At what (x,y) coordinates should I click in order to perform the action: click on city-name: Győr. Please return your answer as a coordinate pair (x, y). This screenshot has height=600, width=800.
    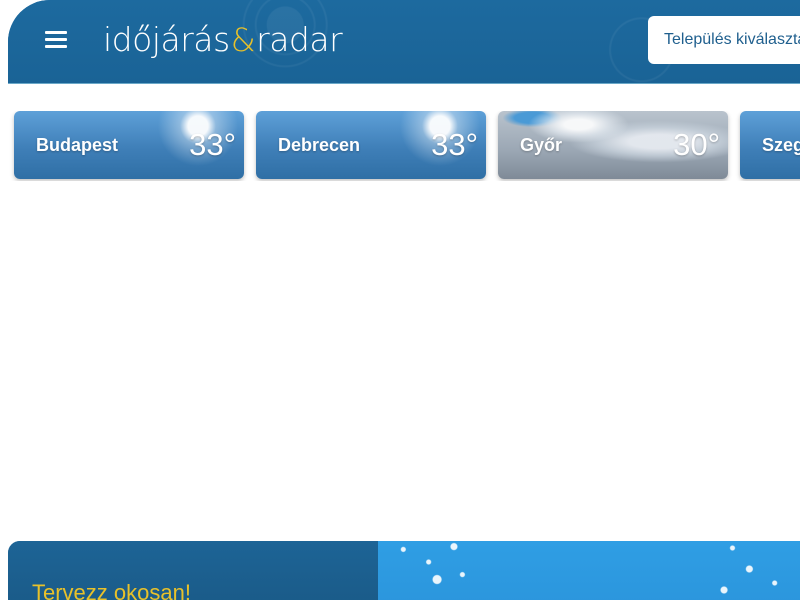
    Looking at the image, I should click on (541, 145).